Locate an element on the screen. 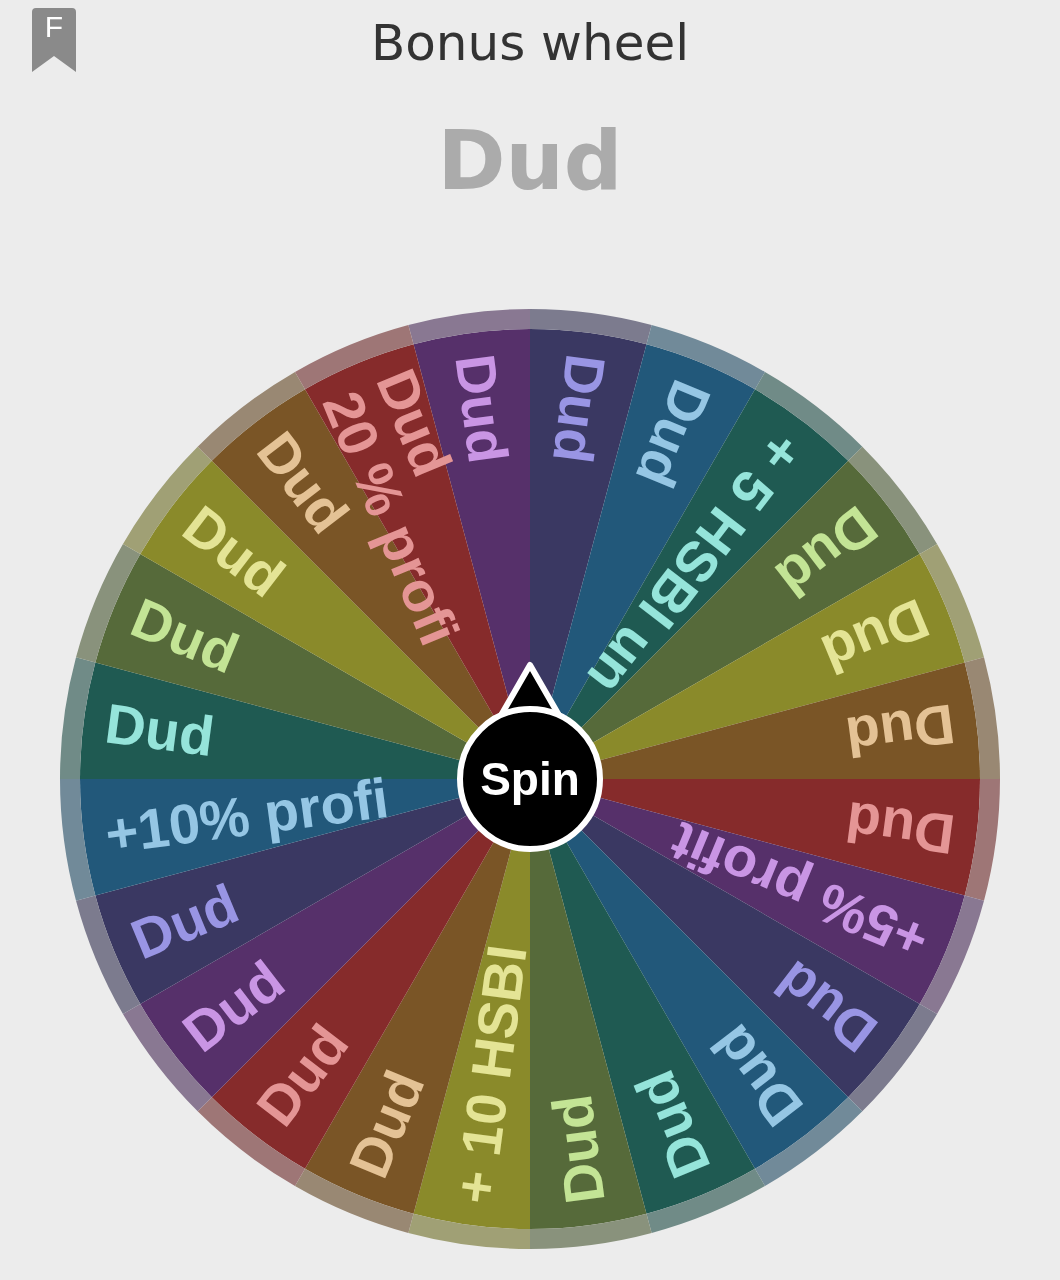  result-text: Dud is located at coordinates (530, 161).